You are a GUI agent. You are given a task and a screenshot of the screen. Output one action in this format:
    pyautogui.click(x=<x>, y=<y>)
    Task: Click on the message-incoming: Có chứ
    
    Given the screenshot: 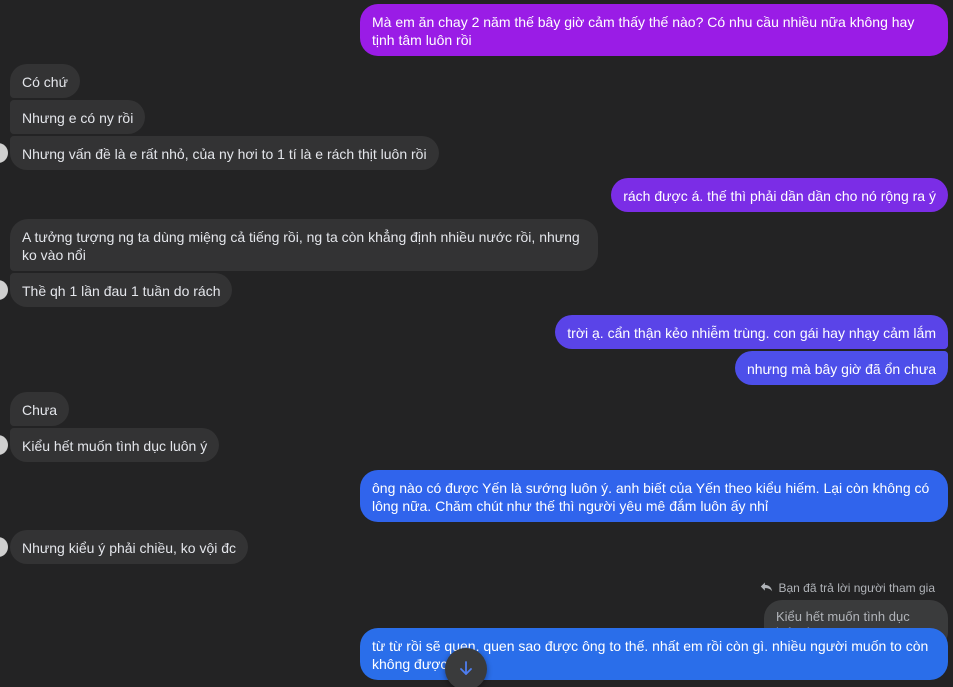 What is the action you would take?
    pyautogui.click(x=45, y=81)
    